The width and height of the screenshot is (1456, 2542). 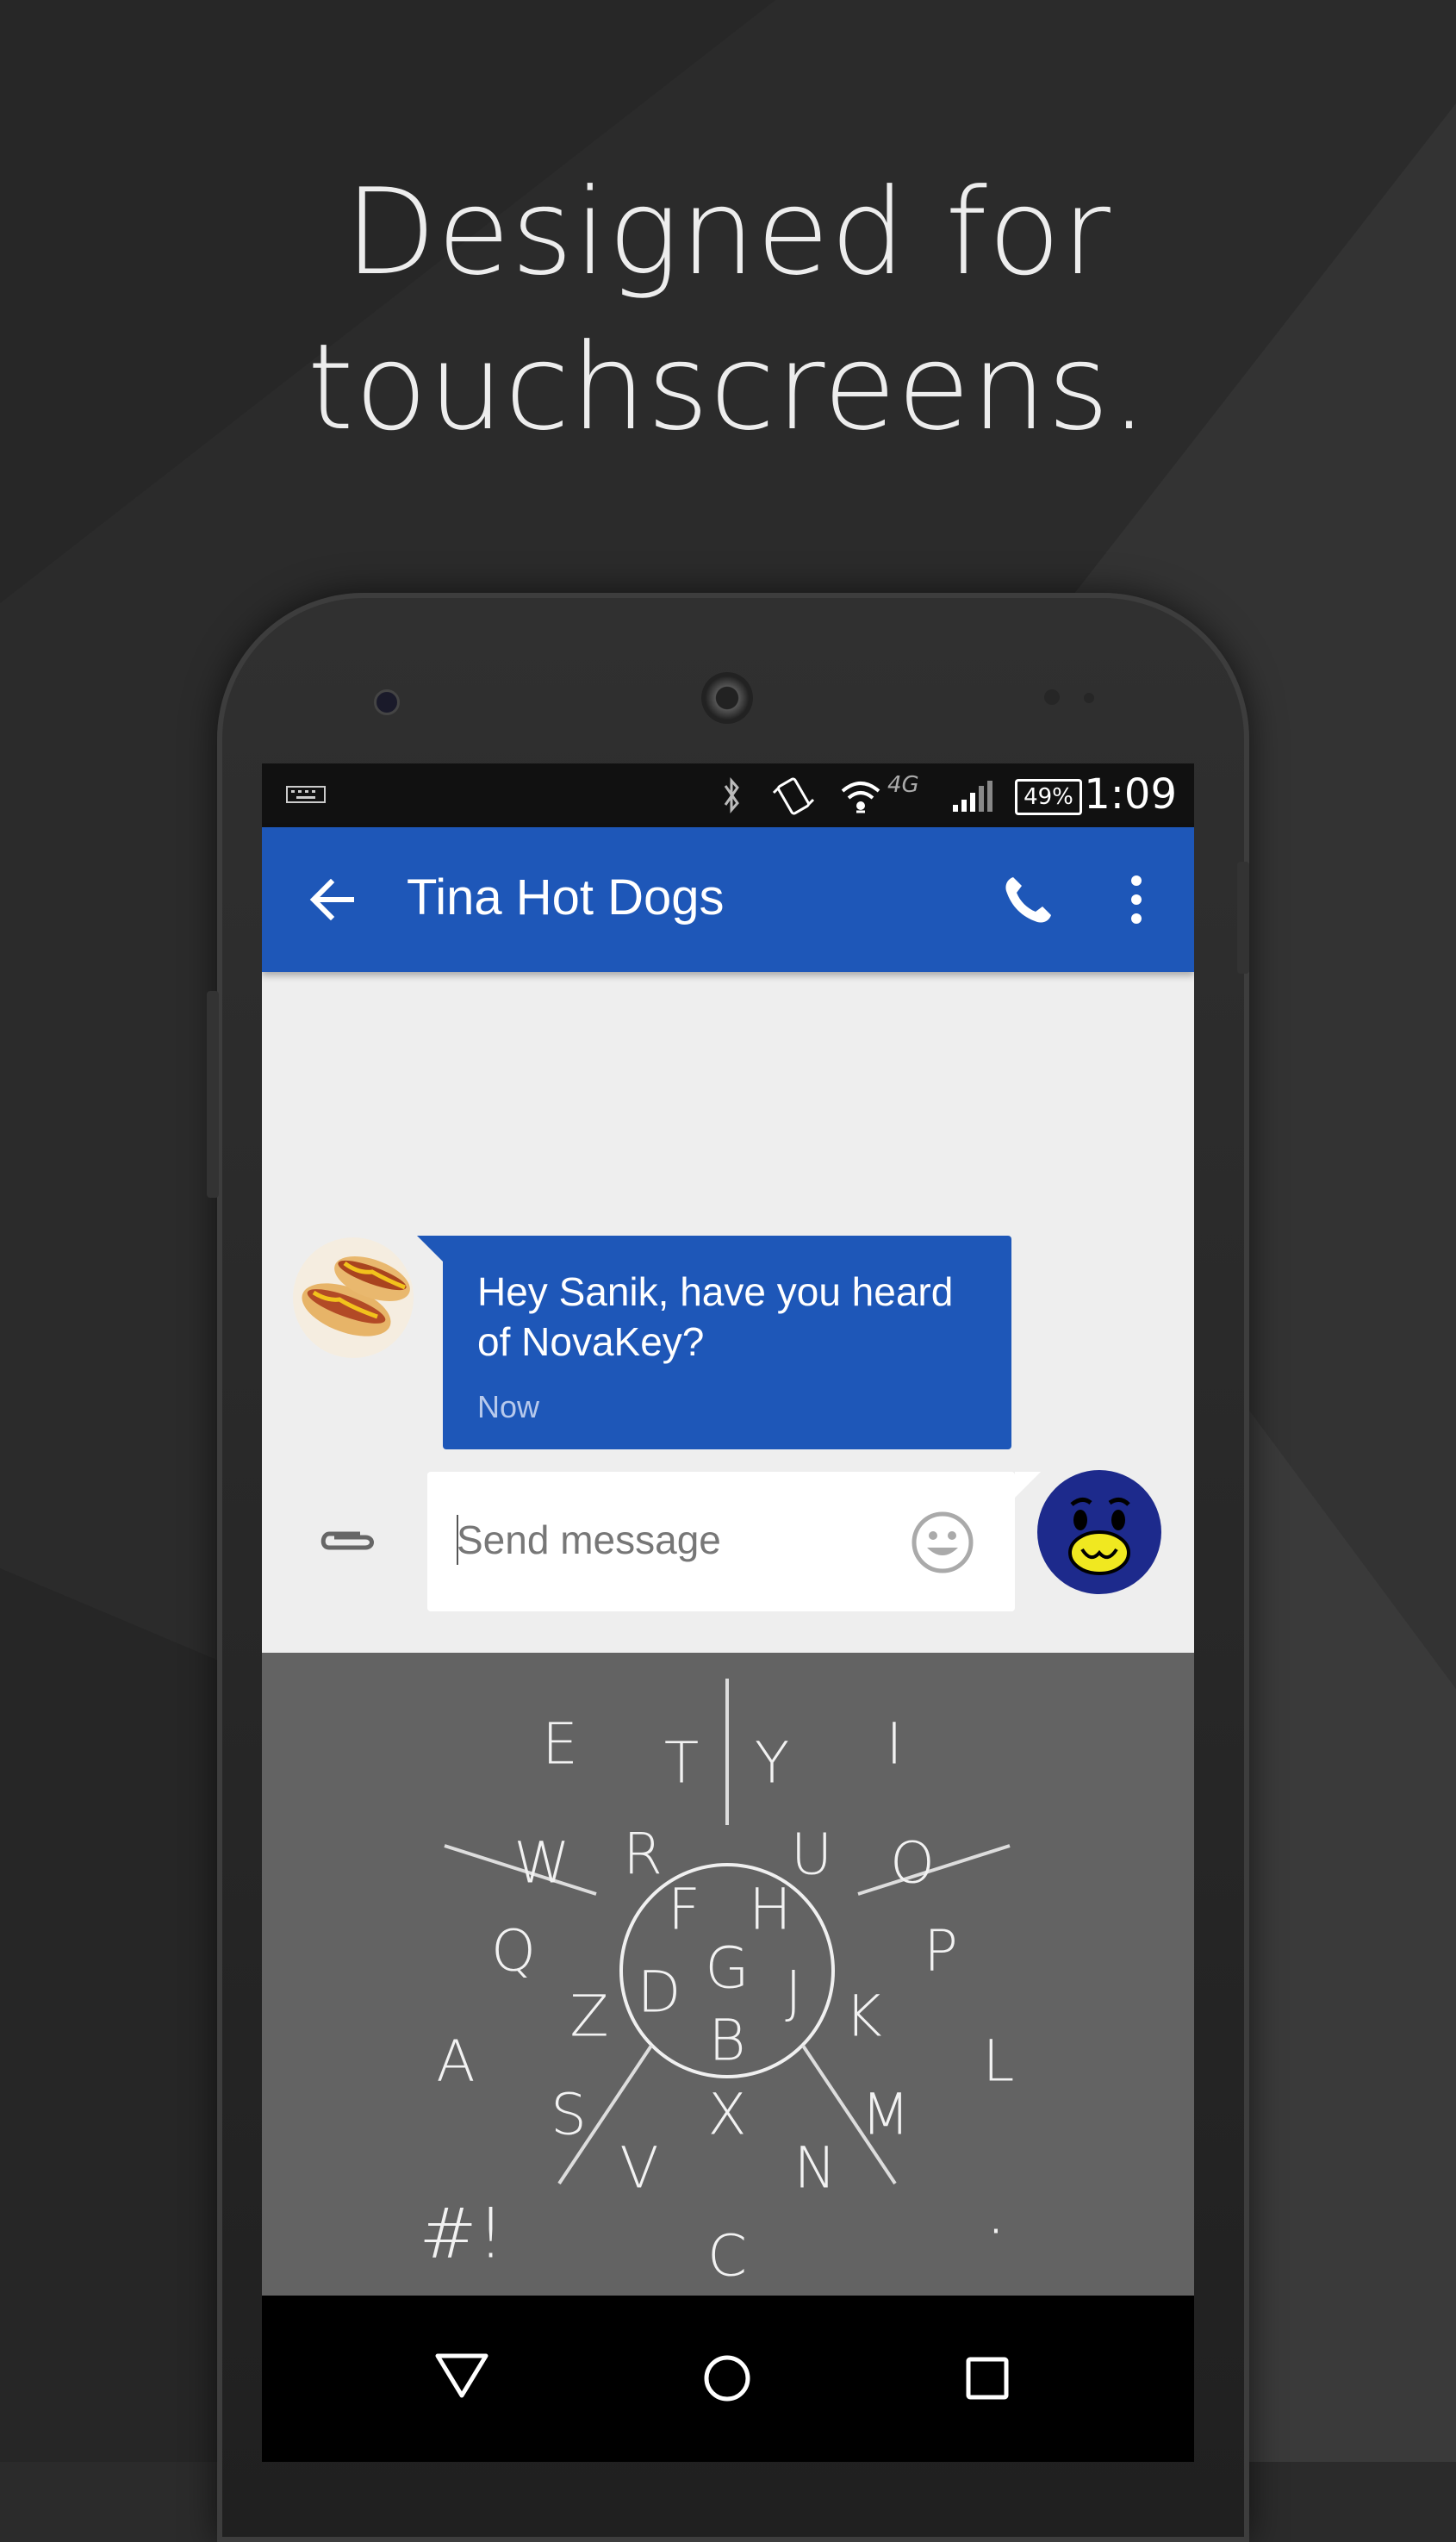 I want to click on key-o: O, so click(x=913, y=1863).